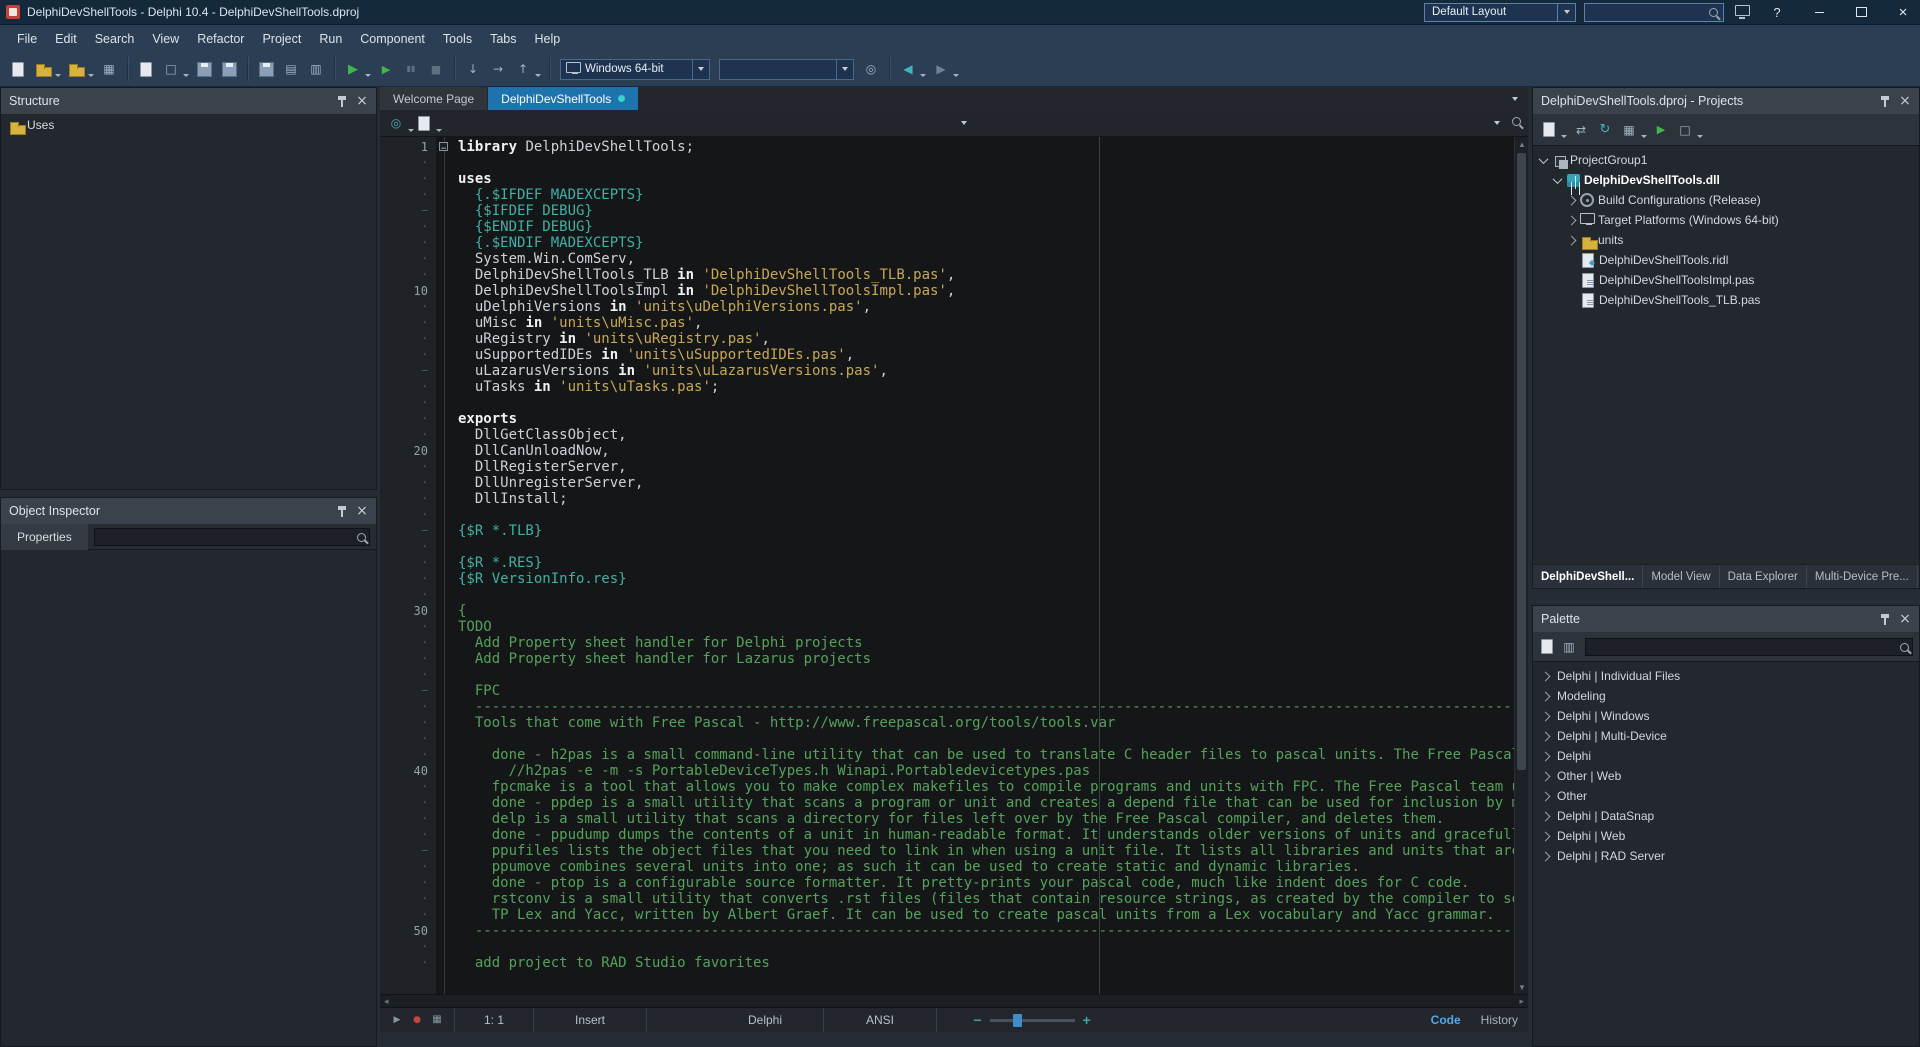  I want to click on tab-list-dropdown, so click(1515, 98).